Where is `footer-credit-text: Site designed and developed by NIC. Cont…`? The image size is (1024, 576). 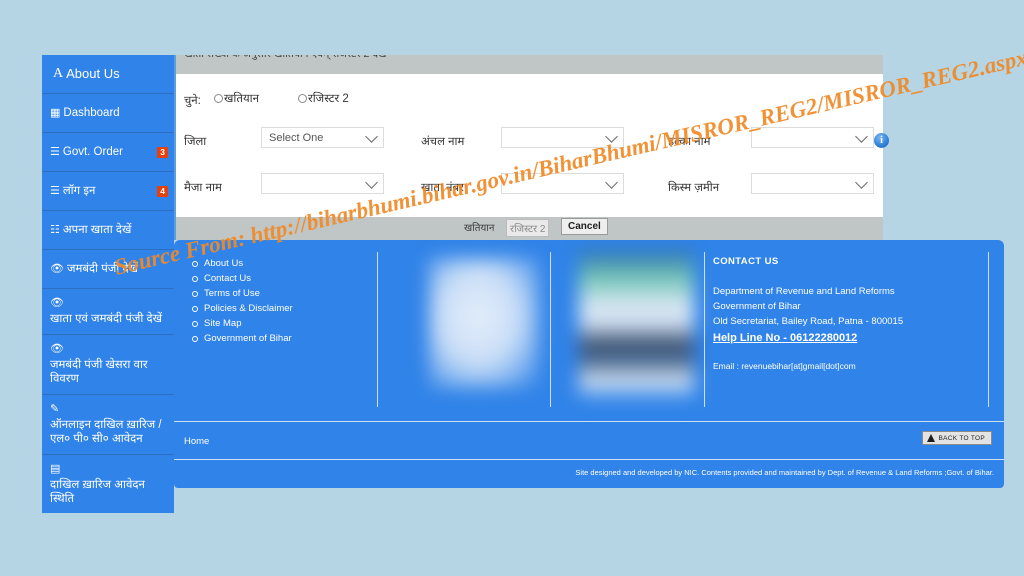
footer-credit-text: Site designed and developed by NIC. Cont… is located at coordinates (784, 472).